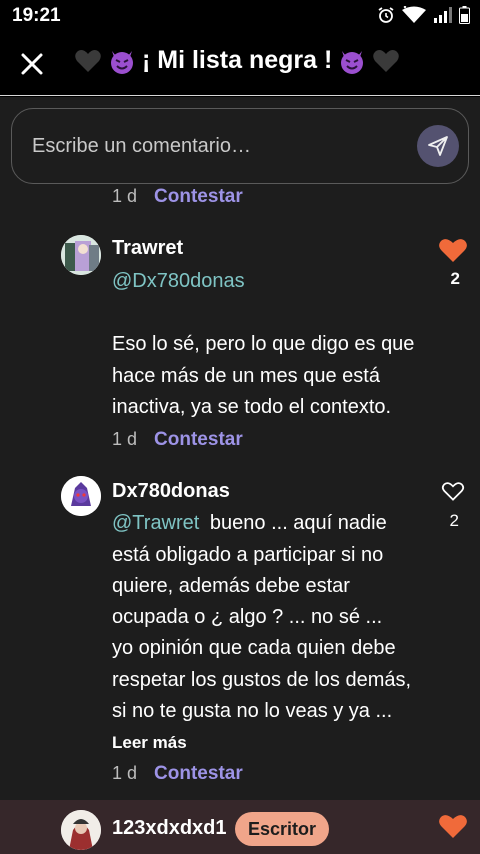 This screenshot has height=854, width=480. I want to click on comment-username: Trawret, so click(147, 248).